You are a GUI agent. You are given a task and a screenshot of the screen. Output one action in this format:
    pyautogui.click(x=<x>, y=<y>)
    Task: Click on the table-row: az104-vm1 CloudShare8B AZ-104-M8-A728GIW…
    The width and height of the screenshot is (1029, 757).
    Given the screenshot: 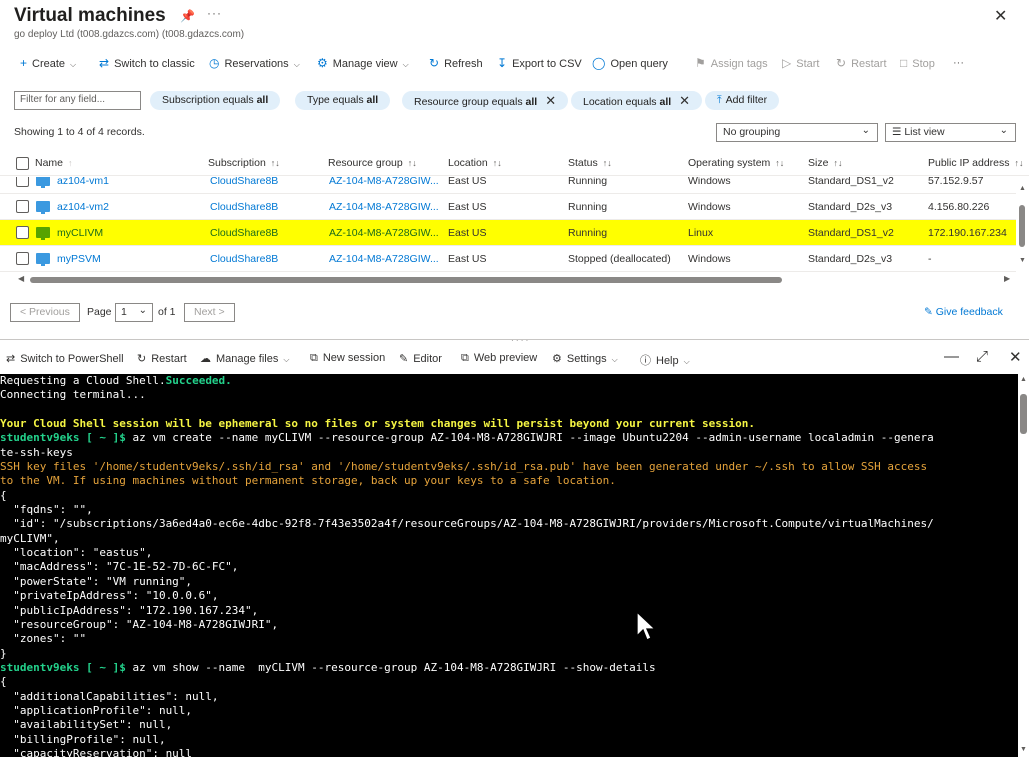 What is the action you would take?
    pyautogui.click(x=508, y=185)
    